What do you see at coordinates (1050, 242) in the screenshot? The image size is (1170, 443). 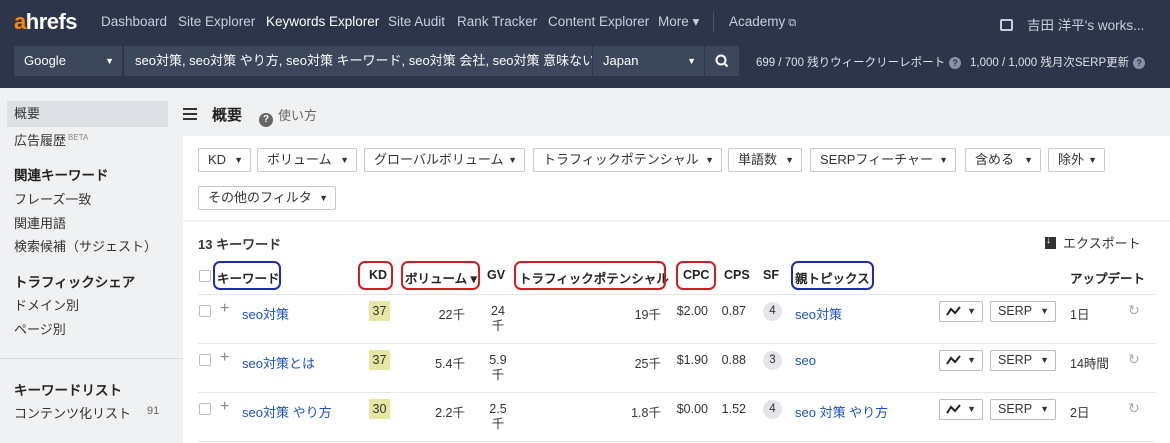 I see `download-icon` at bounding box center [1050, 242].